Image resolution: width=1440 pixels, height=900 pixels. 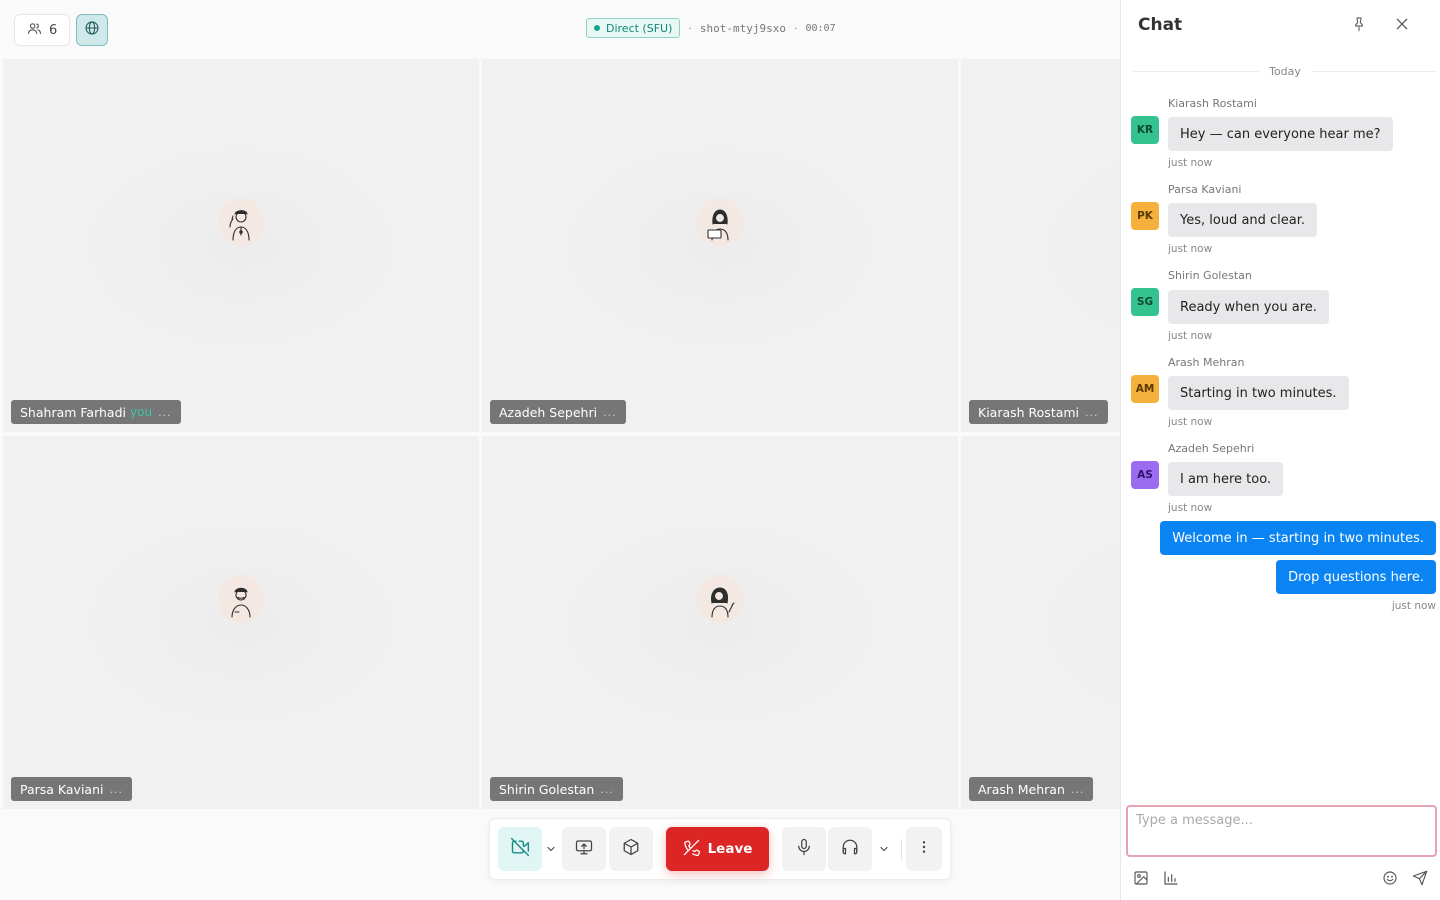 What do you see at coordinates (1356, 577) in the screenshot?
I see `own-message-bubble: Drop questions here.` at bounding box center [1356, 577].